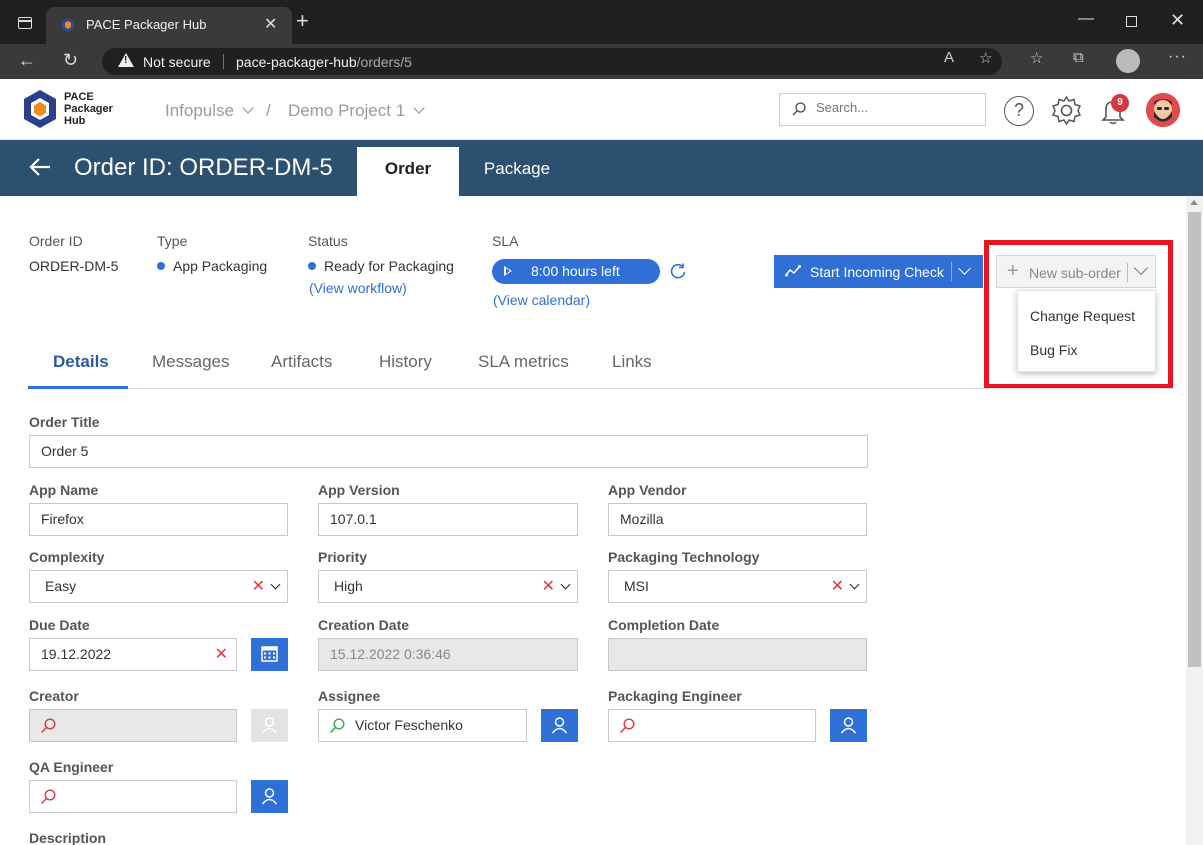 This screenshot has width=1203, height=845. What do you see at coordinates (169, 25) in the screenshot?
I see `browser-tab: PACE Packager Hub ✕` at bounding box center [169, 25].